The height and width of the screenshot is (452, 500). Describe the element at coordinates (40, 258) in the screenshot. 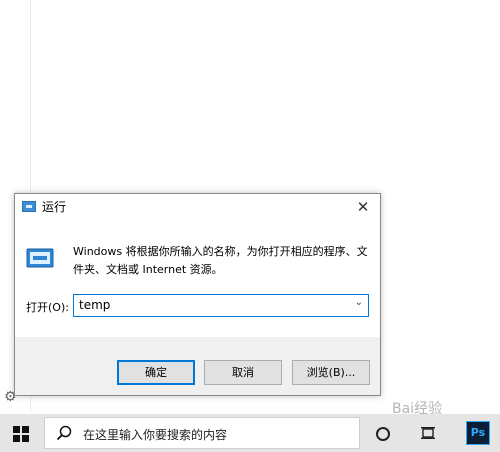

I see `run-program-icon` at that location.